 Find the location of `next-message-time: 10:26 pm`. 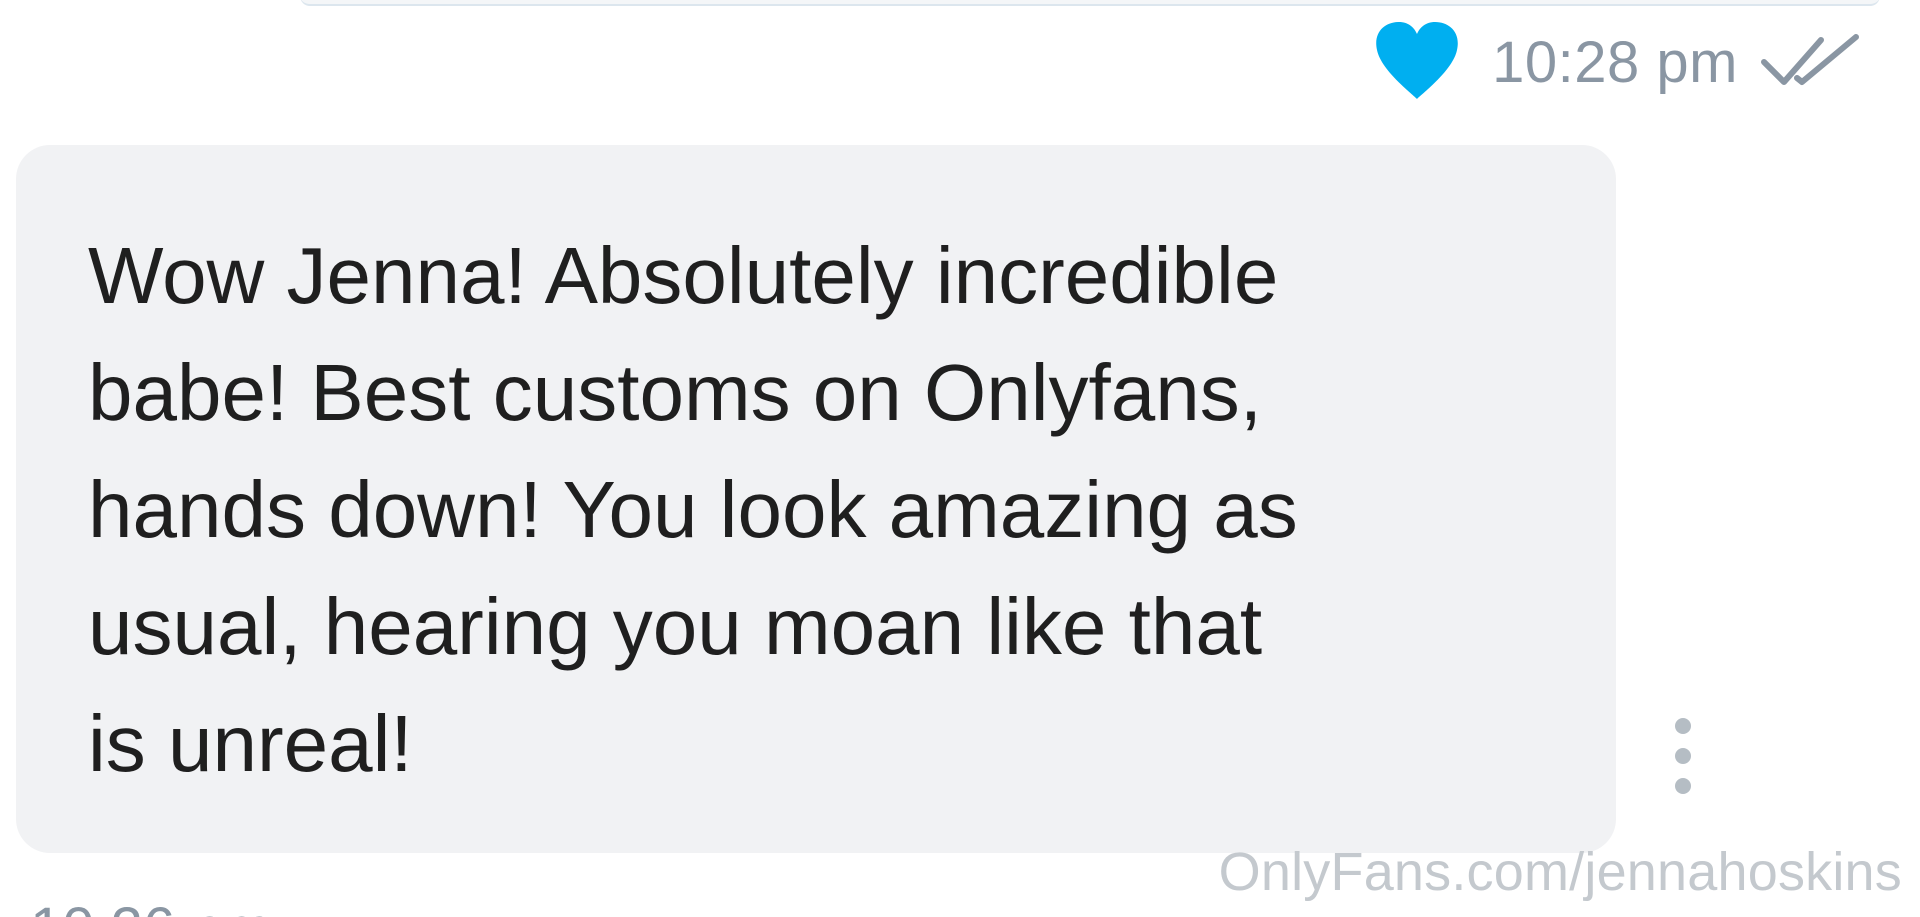

next-message-time: 10:26 pm is located at coordinates (151, 908).